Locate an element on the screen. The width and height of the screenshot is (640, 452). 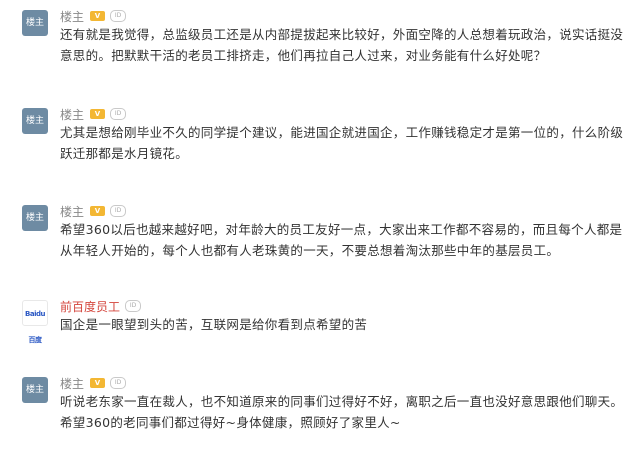
baidu-logo-avatar: Baidu百度 is located at coordinates (35, 322).